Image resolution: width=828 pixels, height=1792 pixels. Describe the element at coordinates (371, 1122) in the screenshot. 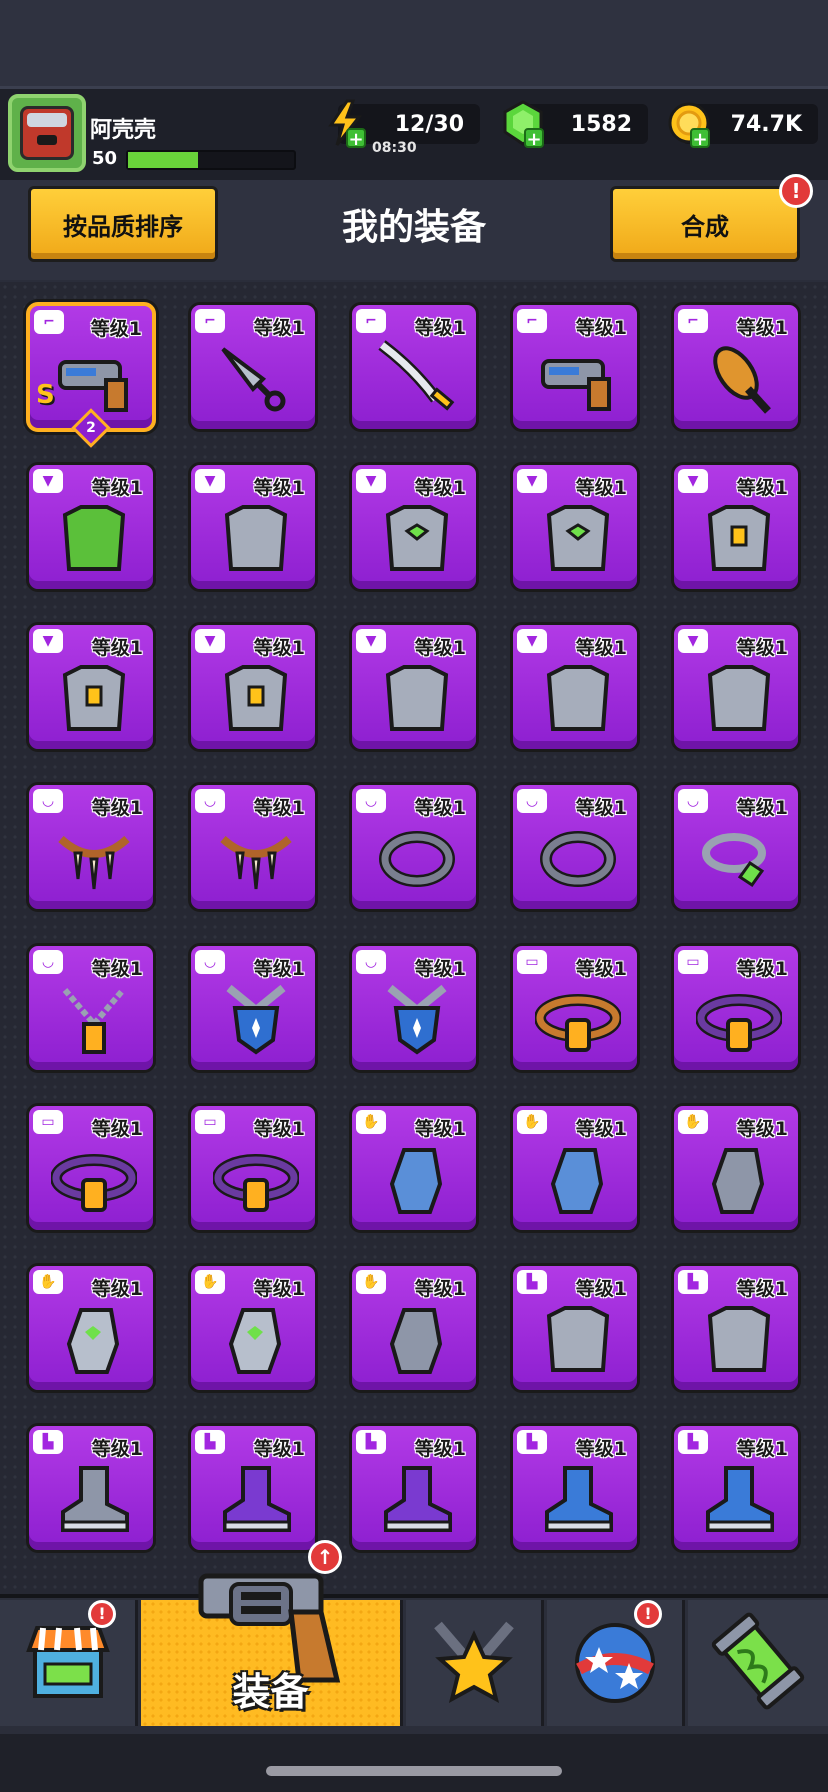

I see `gloves-slot-icon: ✋` at that location.